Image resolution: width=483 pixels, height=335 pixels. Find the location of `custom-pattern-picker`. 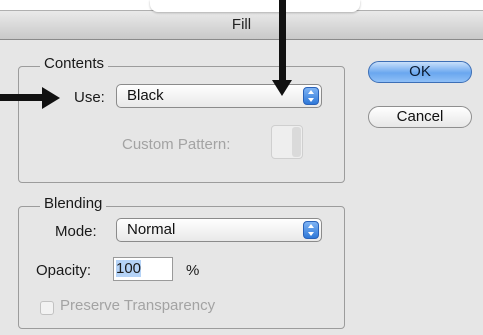

custom-pattern-picker is located at coordinates (287, 142).